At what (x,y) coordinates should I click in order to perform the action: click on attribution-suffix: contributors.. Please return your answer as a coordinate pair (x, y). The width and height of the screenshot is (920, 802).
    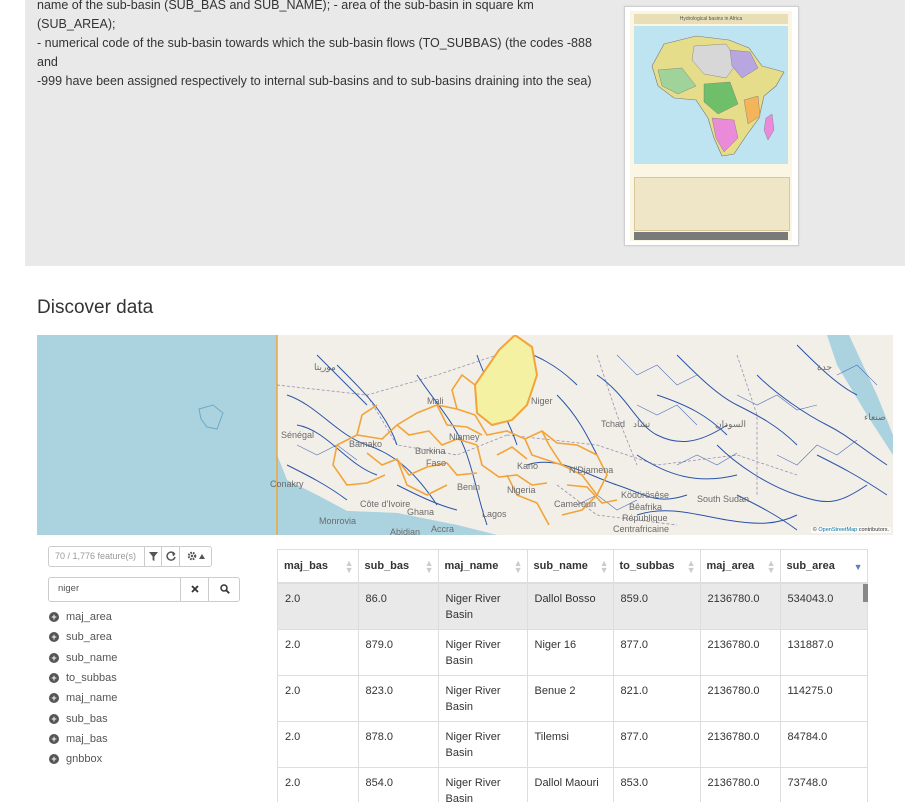
    Looking at the image, I should click on (873, 530).